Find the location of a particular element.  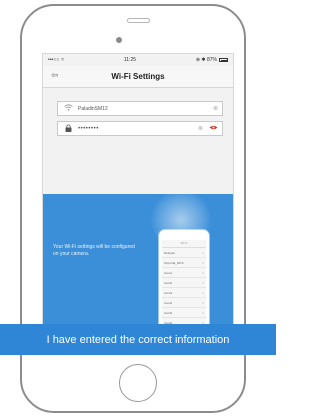

ssid-value: PaladinSM12 is located at coordinates (93, 108).